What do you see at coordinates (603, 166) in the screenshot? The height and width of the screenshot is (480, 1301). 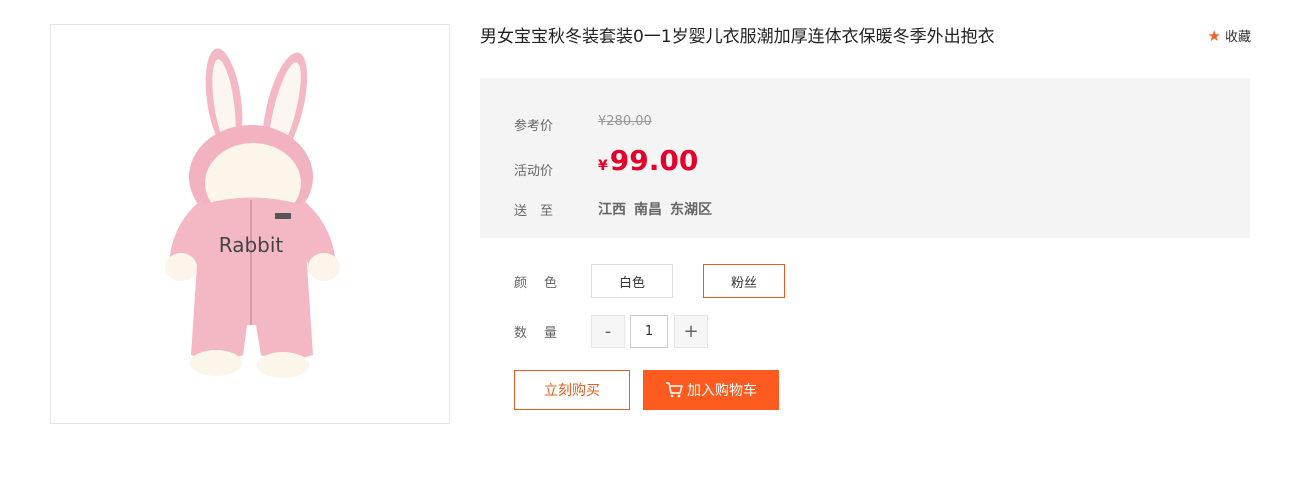 I see `currency-symbol: ¥` at bounding box center [603, 166].